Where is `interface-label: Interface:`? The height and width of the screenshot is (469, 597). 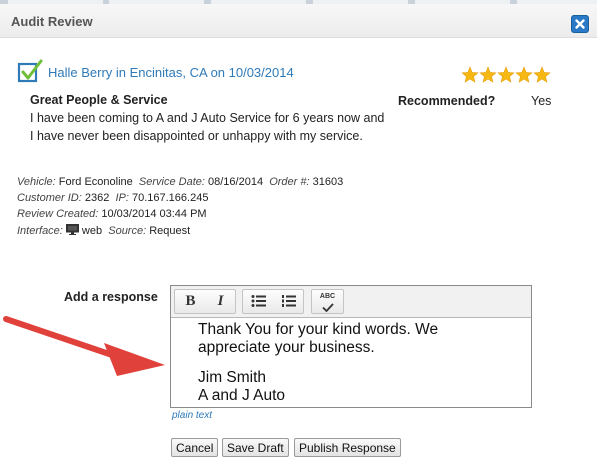 interface-label: Interface: is located at coordinates (40, 231).